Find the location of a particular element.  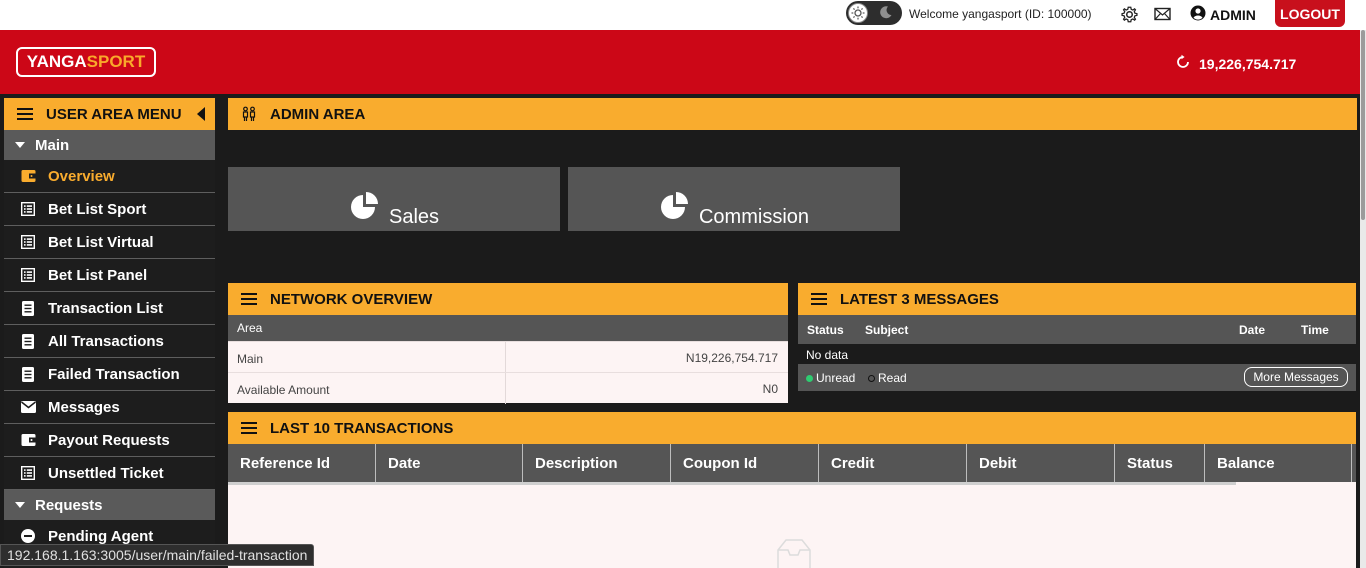

logo-part-2: SPORT is located at coordinates (116, 61).